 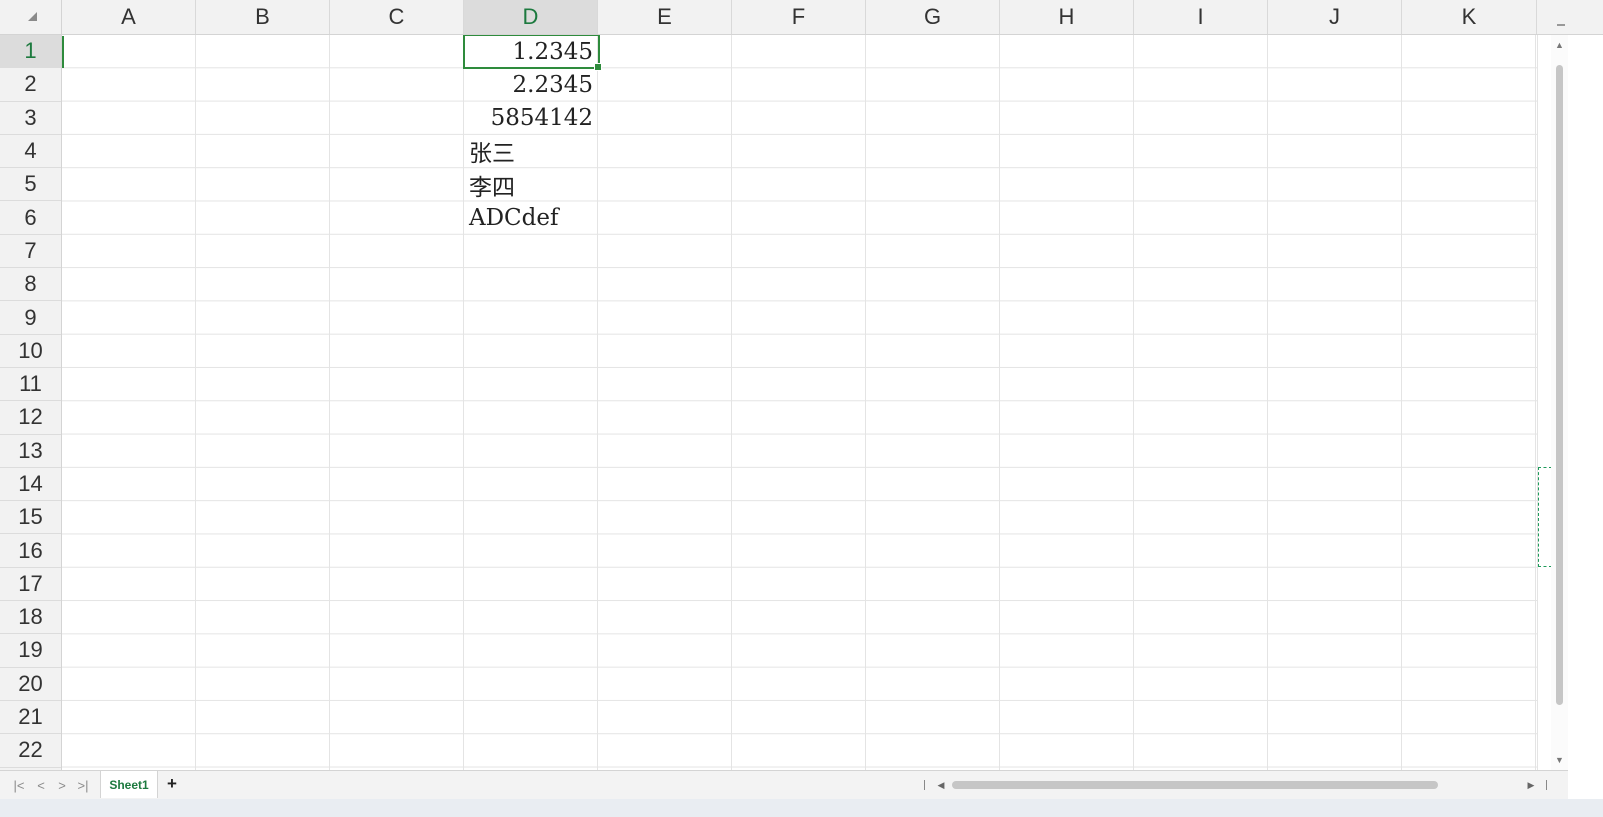 What do you see at coordinates (531, 118) in the screenshot?
I see `cell-d3: 5854142` at bounding box center [531, 118].